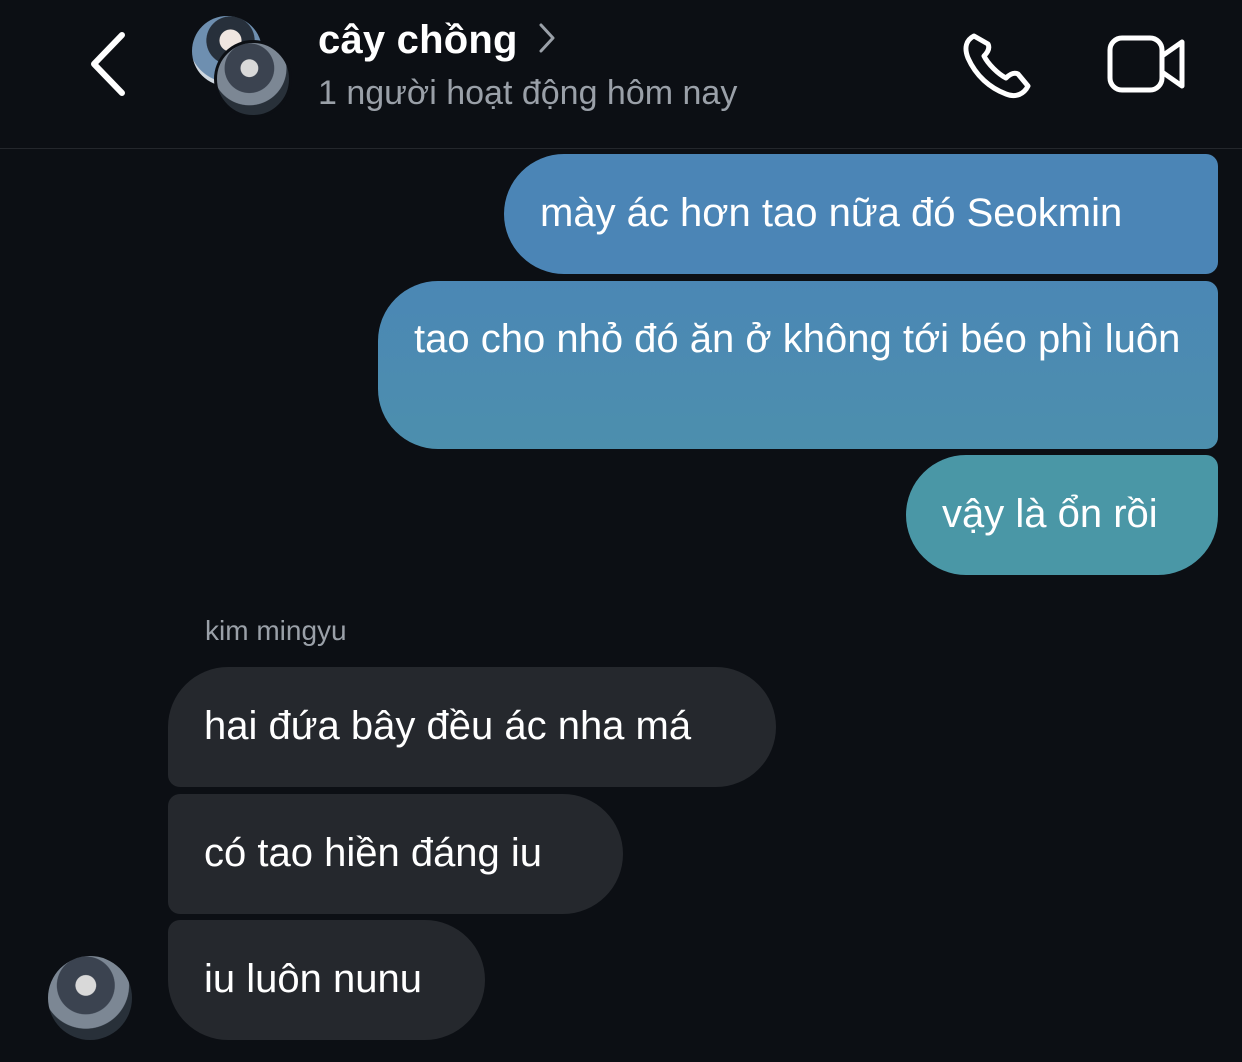  What do you see at coordinates (861, 214) in the screenshot?
I see `message-bubble-sent: mày ác hơn tao nữa đó Seokmin` at bounding box center [861, 214].